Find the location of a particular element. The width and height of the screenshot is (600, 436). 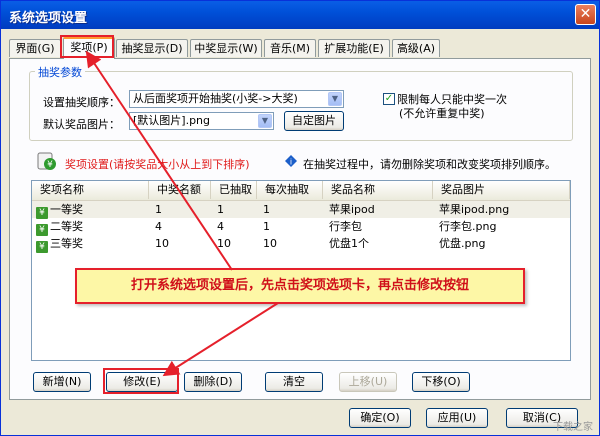

quota-cell: 4 is located at coordinates (158, 226).